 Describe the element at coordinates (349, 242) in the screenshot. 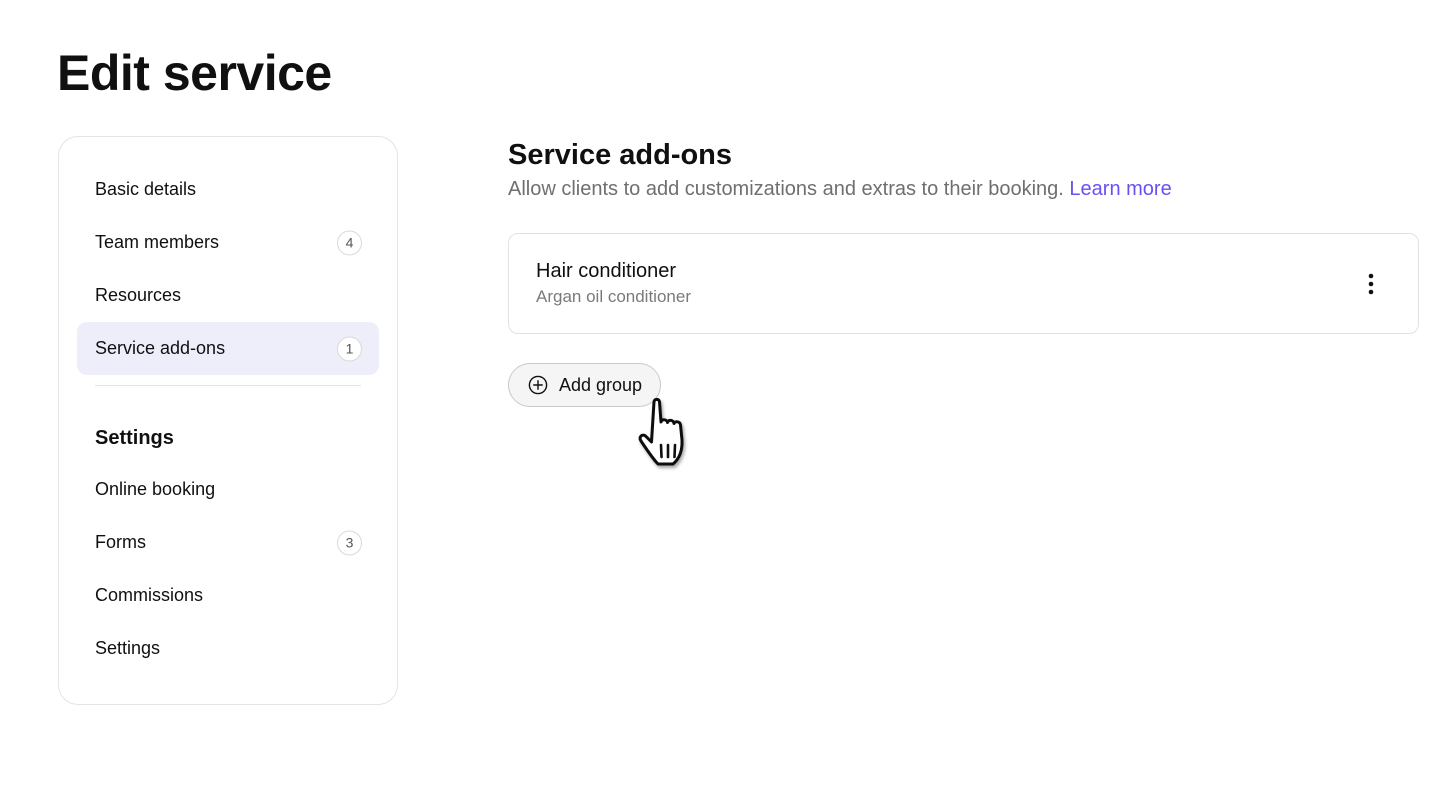

I see `count-badge: 4` at that location.